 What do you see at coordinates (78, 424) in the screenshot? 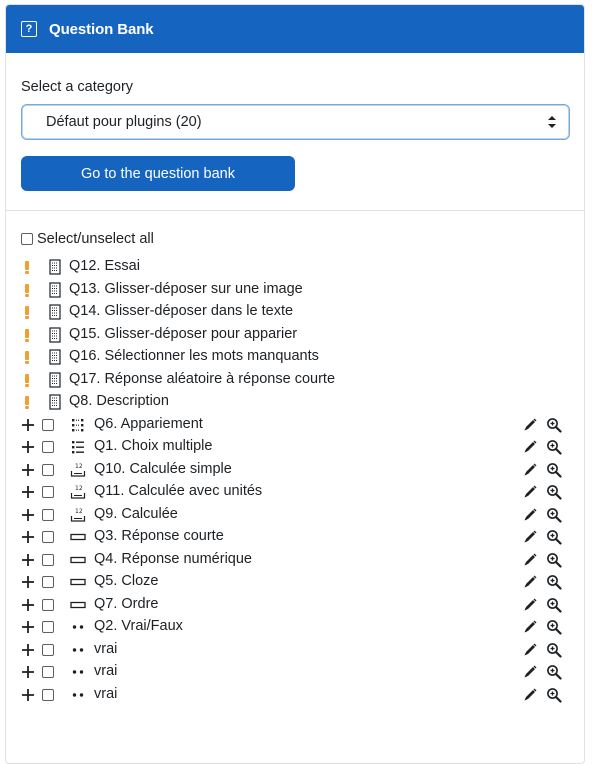
I see `matching-question-icon` at bounding box center [78, 424].